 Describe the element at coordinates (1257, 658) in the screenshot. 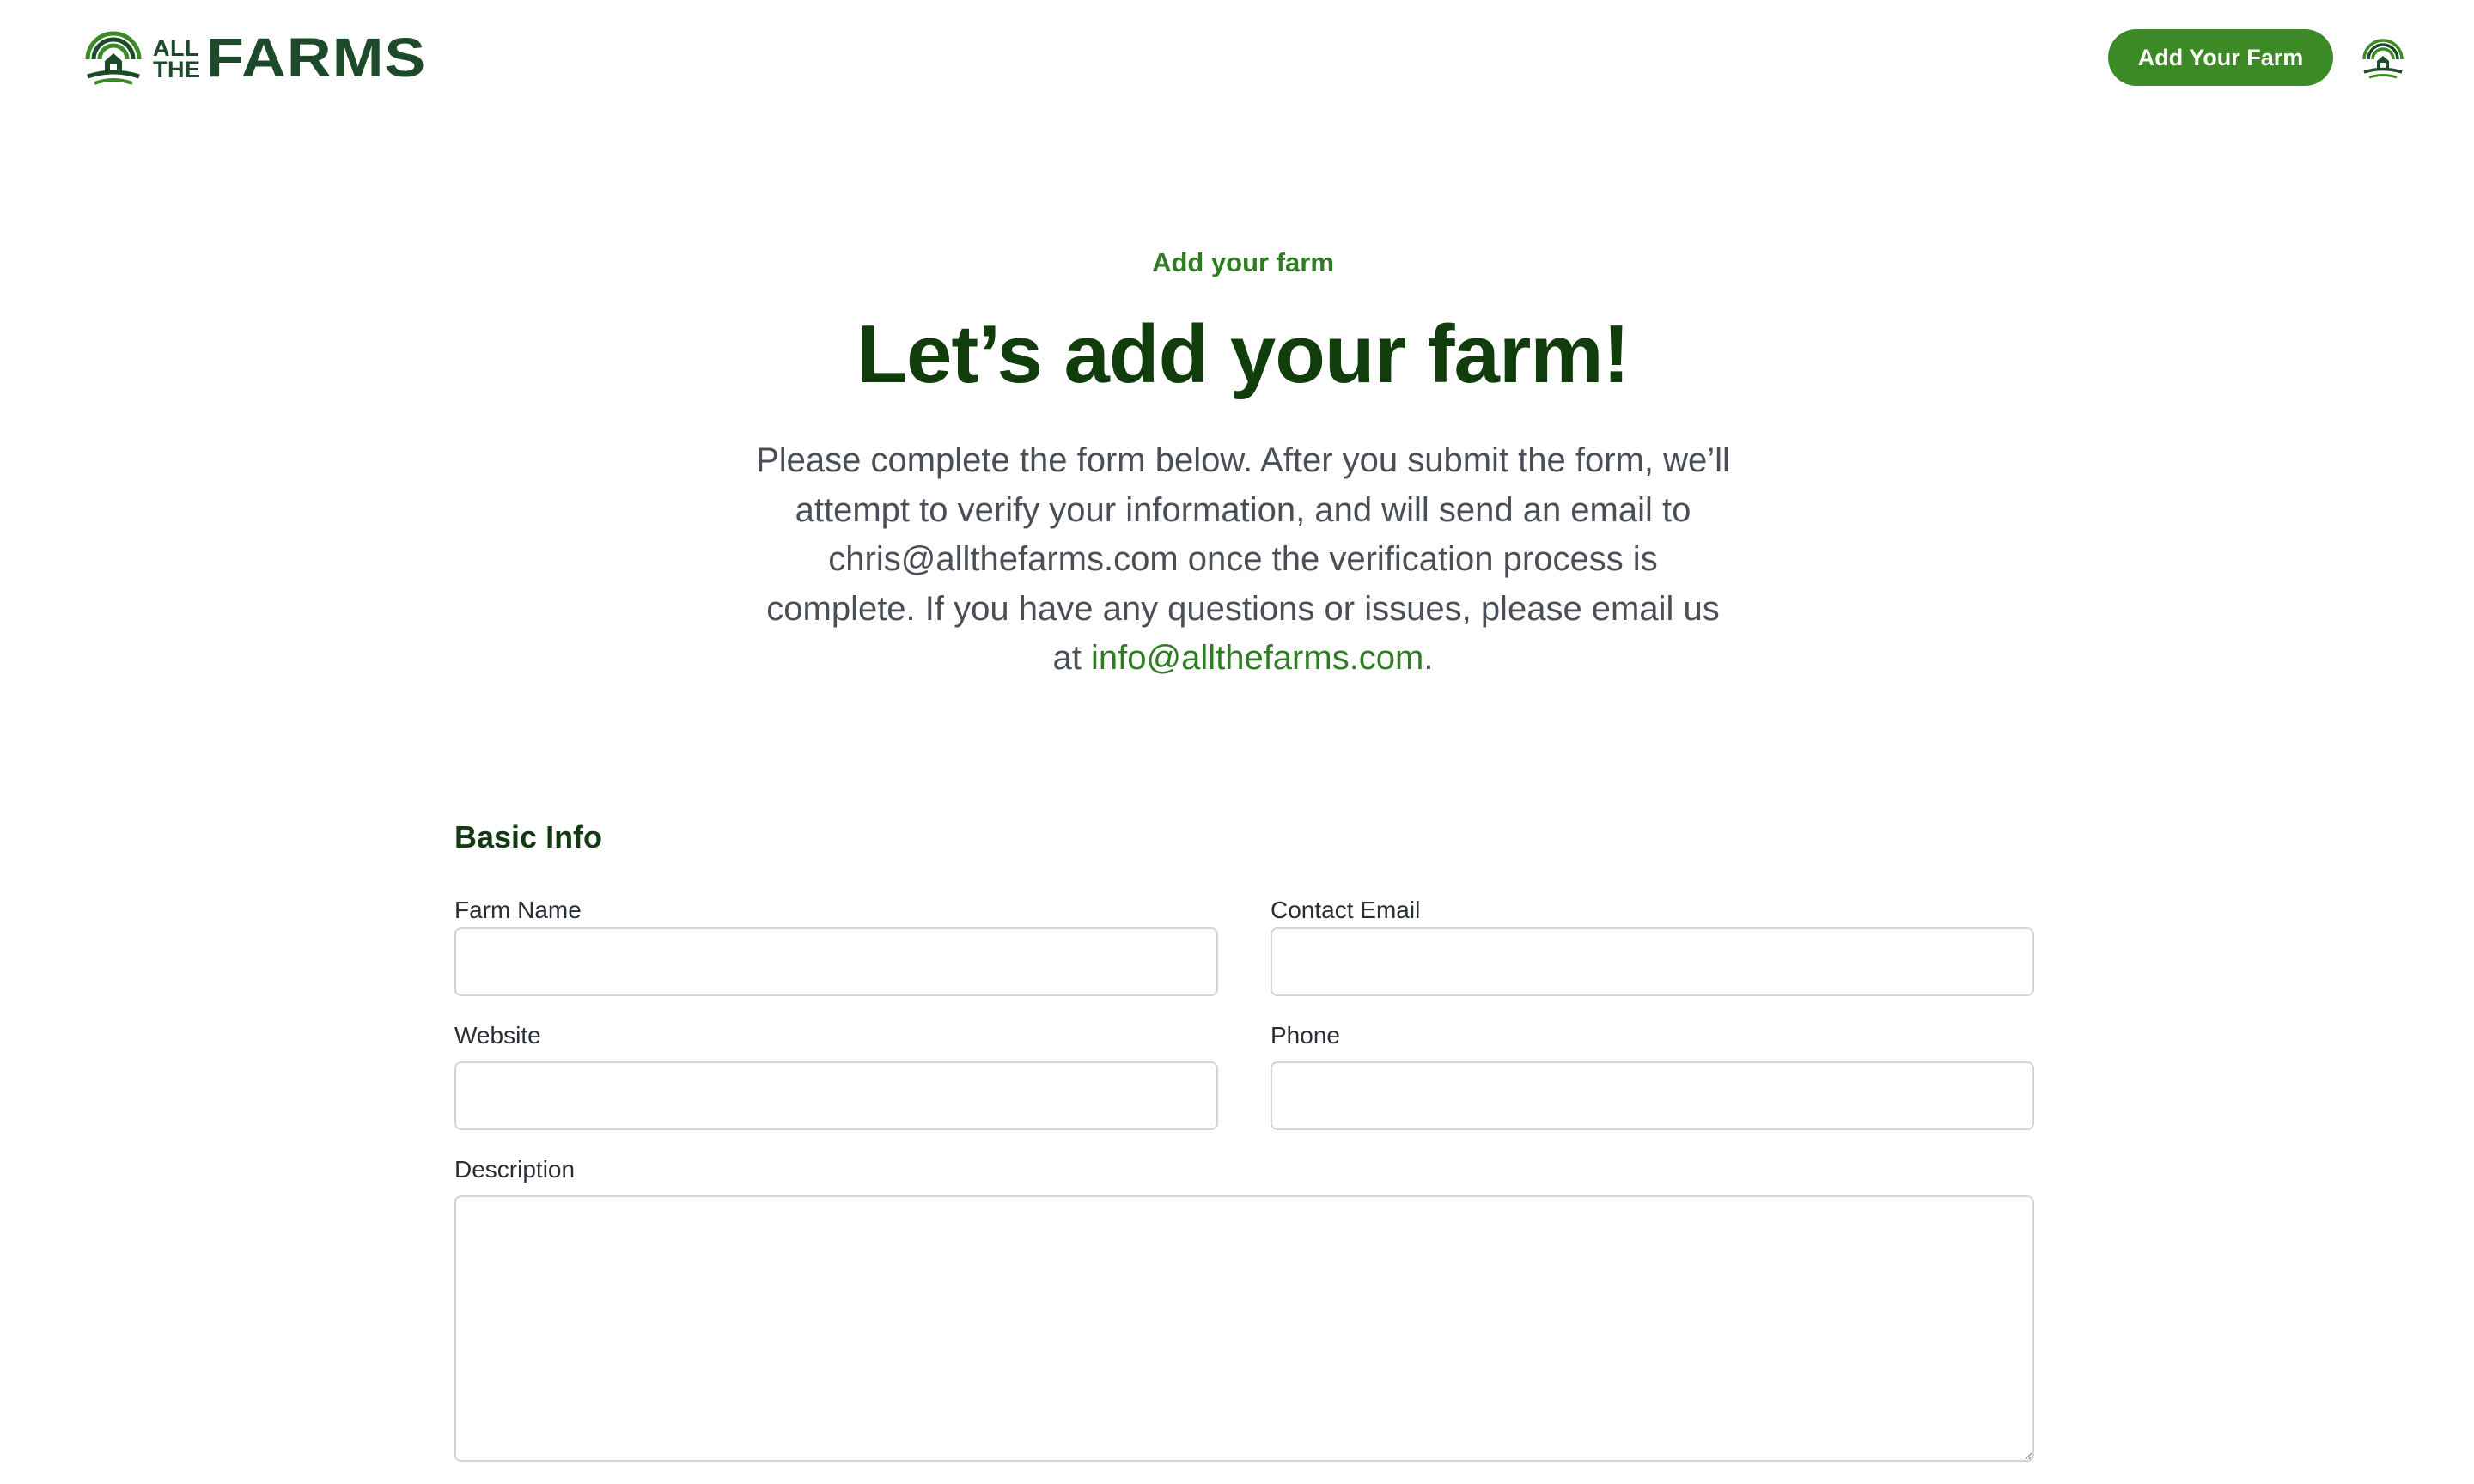

I see `support-email-link: info@allthefarms.com` at that location.